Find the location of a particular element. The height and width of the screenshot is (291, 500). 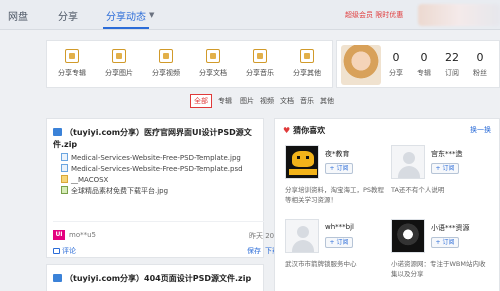

share-other-button: 分享其他 is located at coordinates (307, 65).